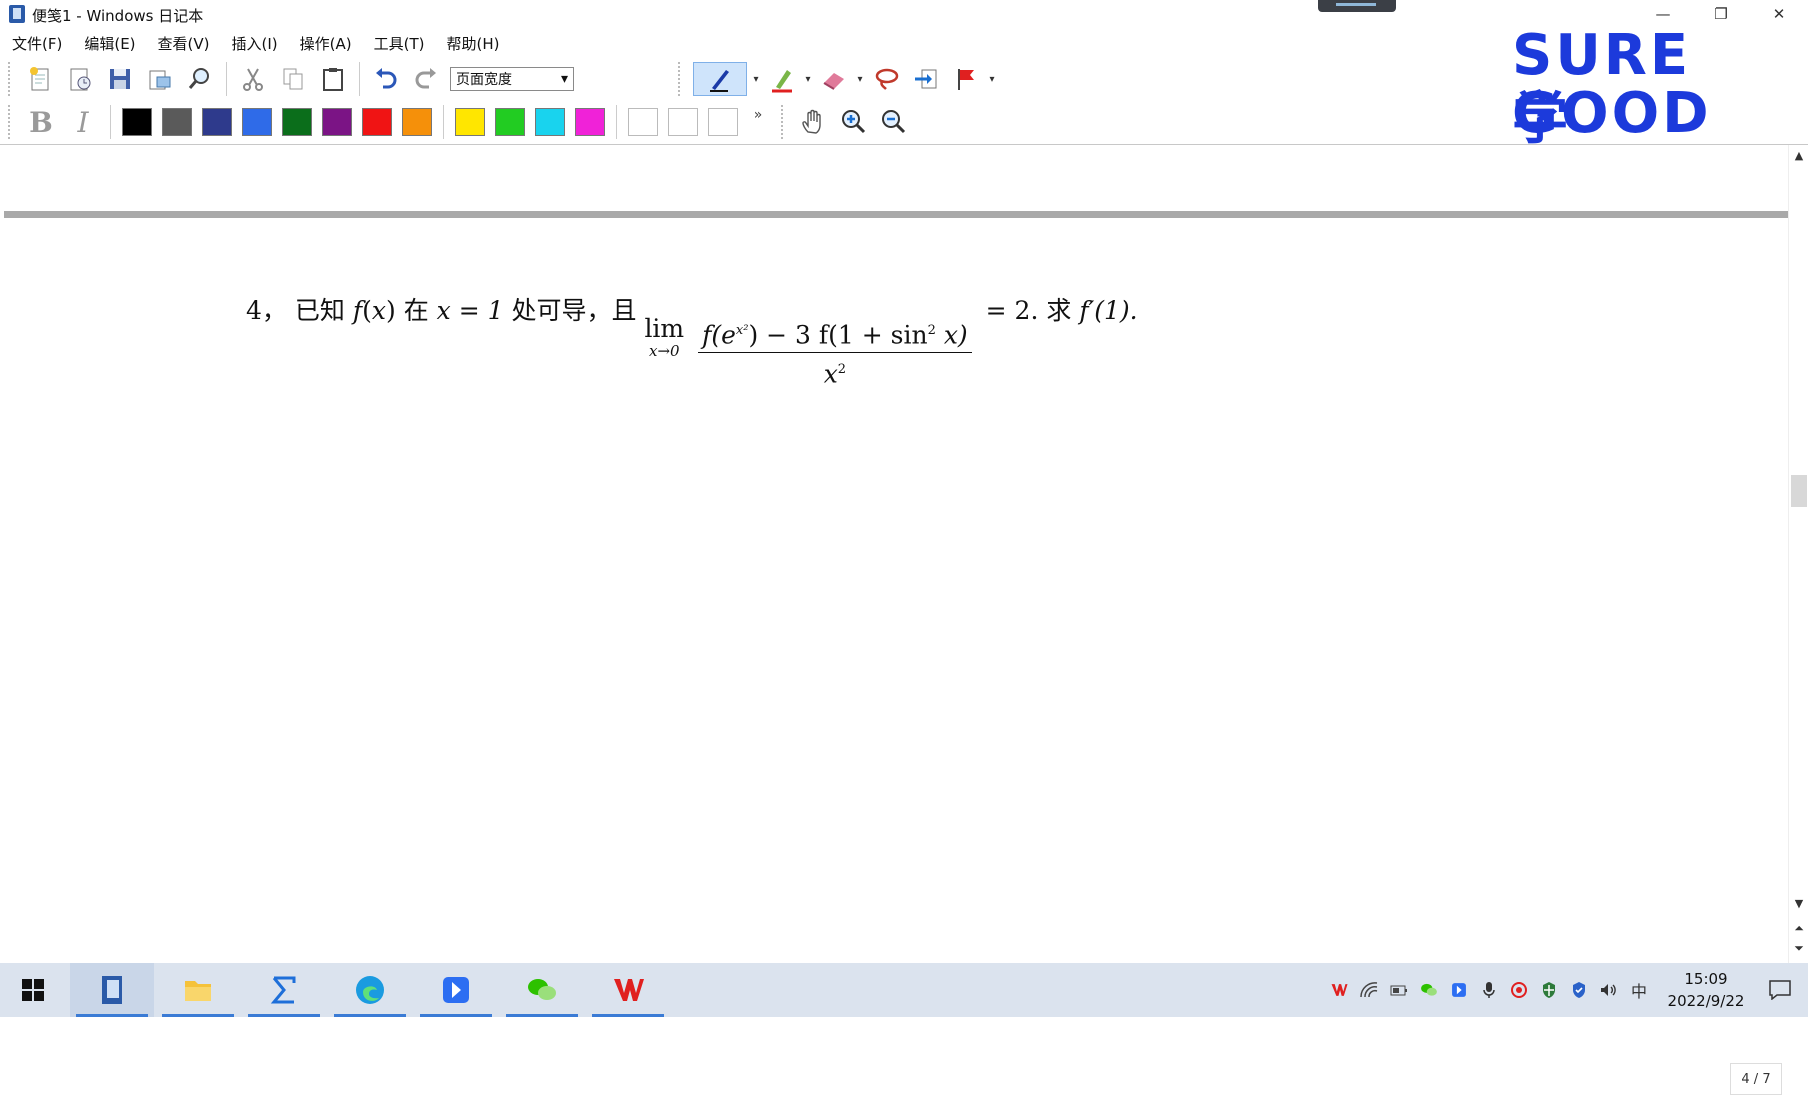  What do you see at coordinates (1369, 990) in the screenshot?
I see `network-icon` at bounding box center [1369, 990].